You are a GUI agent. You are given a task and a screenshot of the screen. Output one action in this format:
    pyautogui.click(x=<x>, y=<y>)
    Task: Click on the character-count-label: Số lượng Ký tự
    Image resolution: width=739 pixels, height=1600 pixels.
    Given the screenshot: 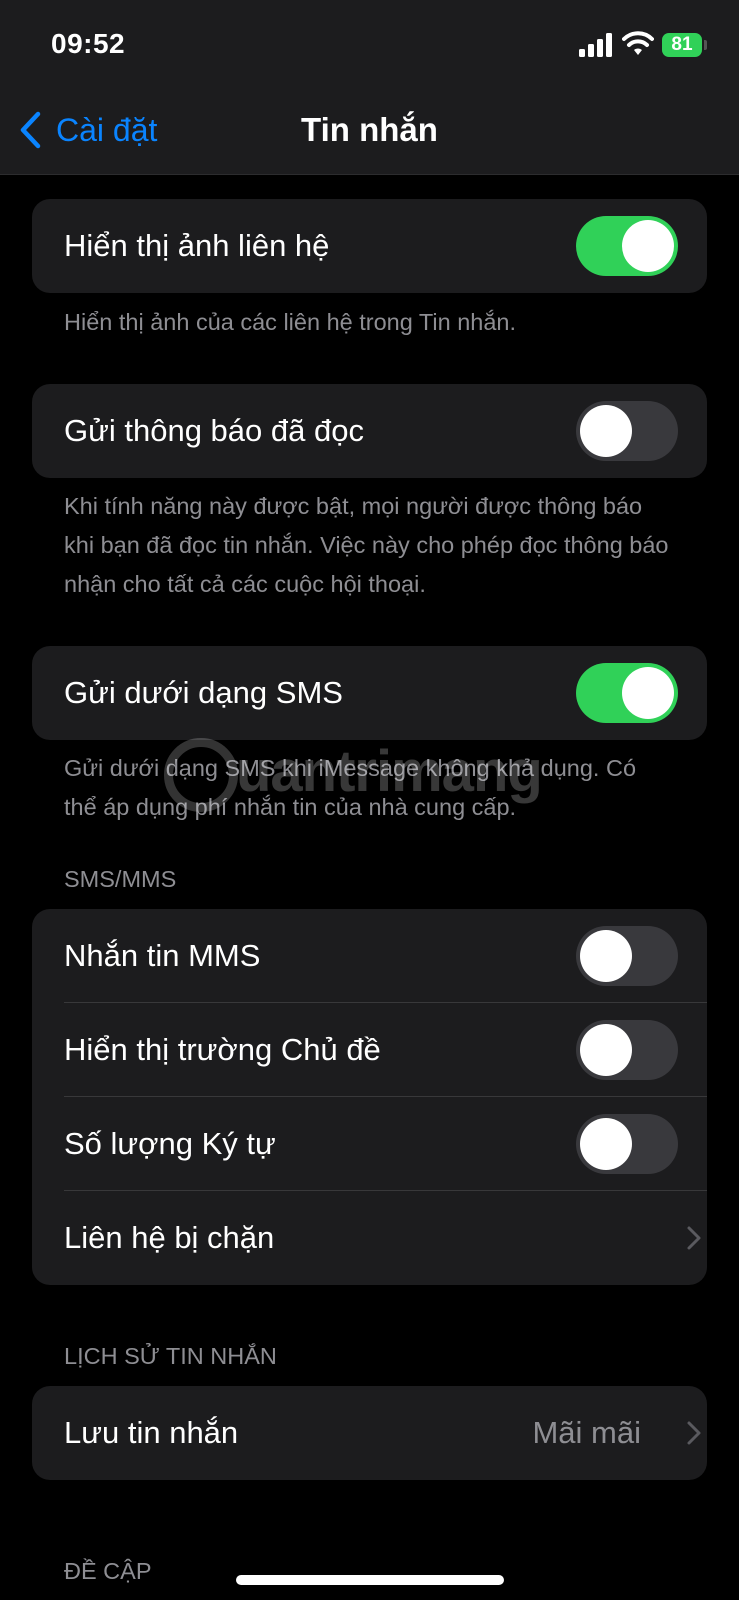 What is the action you would take?
    pyautogui.click(x=170, y=1143)
    